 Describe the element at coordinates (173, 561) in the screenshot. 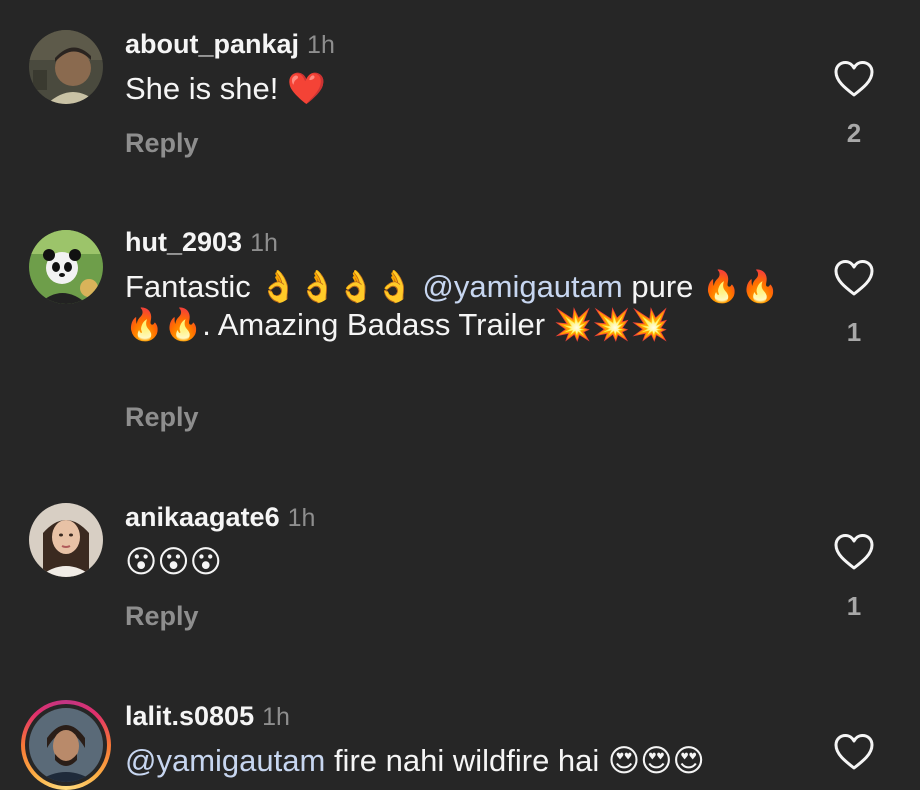

I see `comment-text-content: 😮😮😮` at that location.